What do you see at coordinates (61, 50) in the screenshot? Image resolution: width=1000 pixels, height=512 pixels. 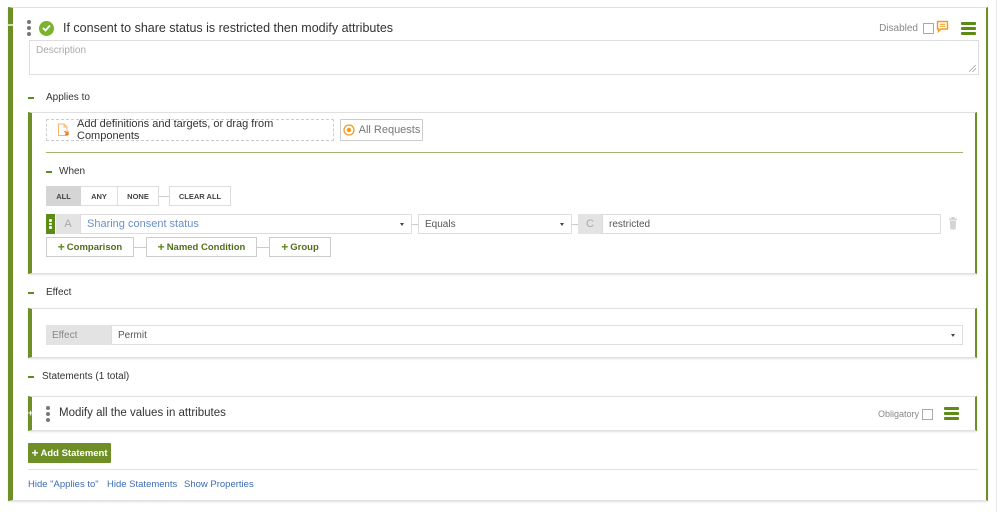 I see `description-placeholder: Description` at bounding box center [61, 50].